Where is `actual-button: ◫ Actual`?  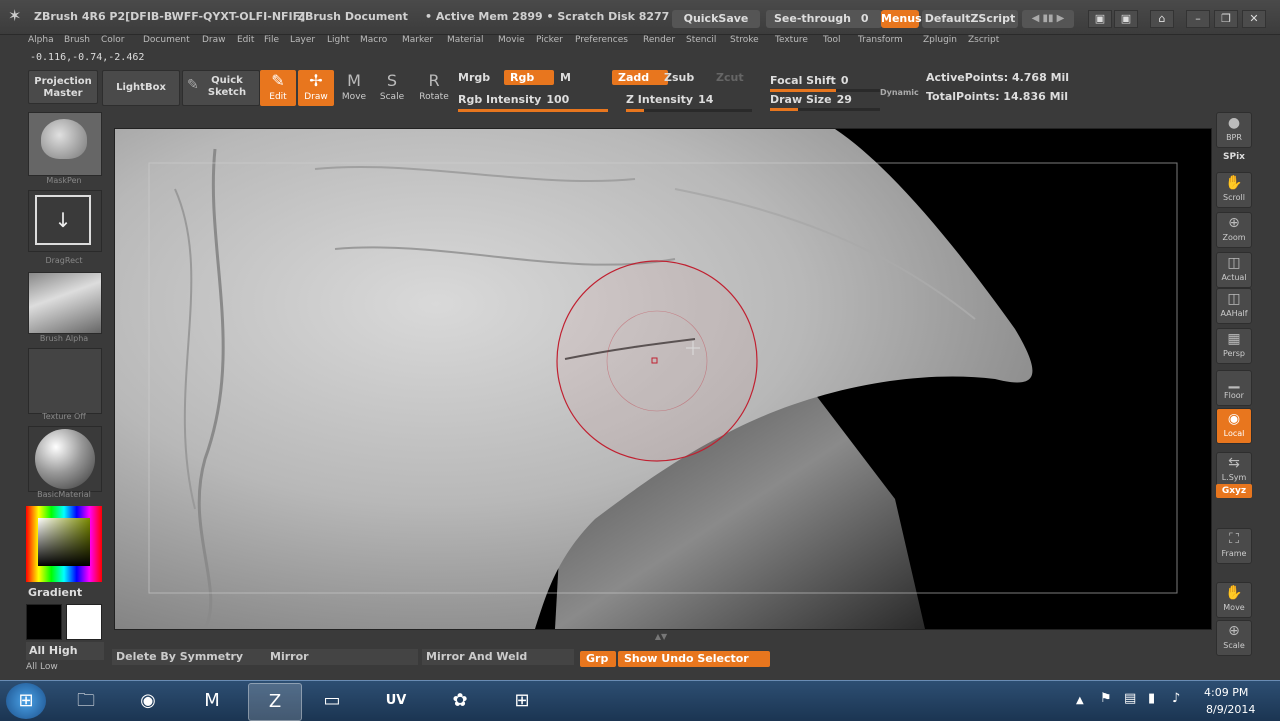 actual-button: ◫ Actual is located at coordinates (1234, 270).